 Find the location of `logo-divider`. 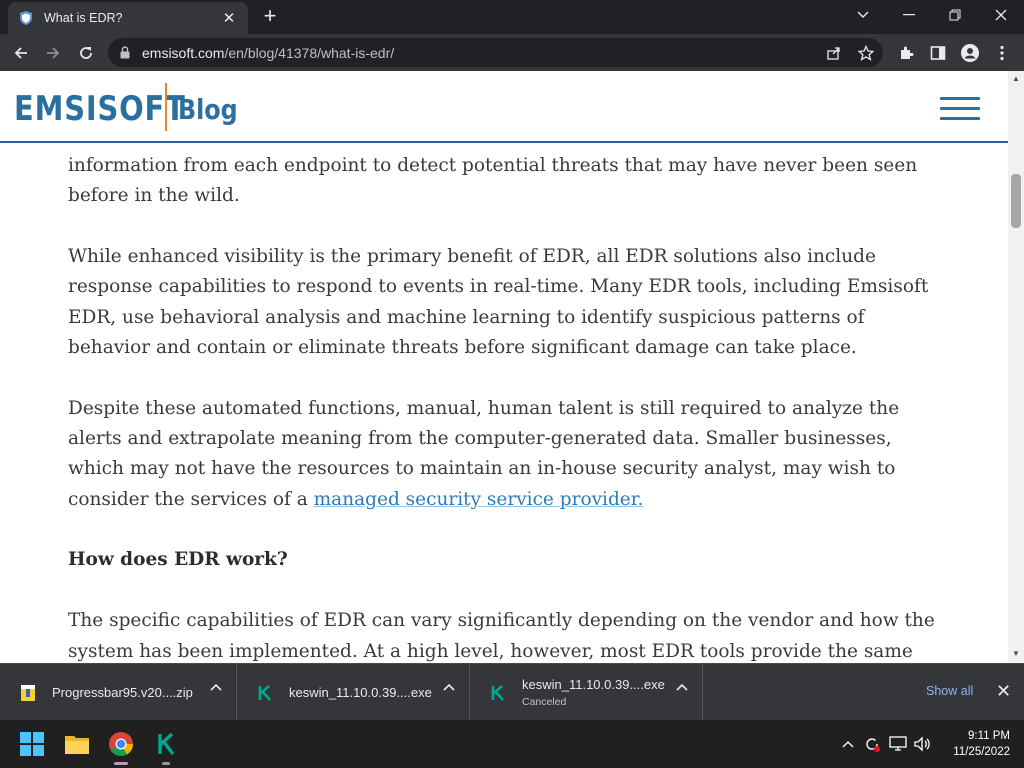

logo-divider is located at coordinates (166, 107).